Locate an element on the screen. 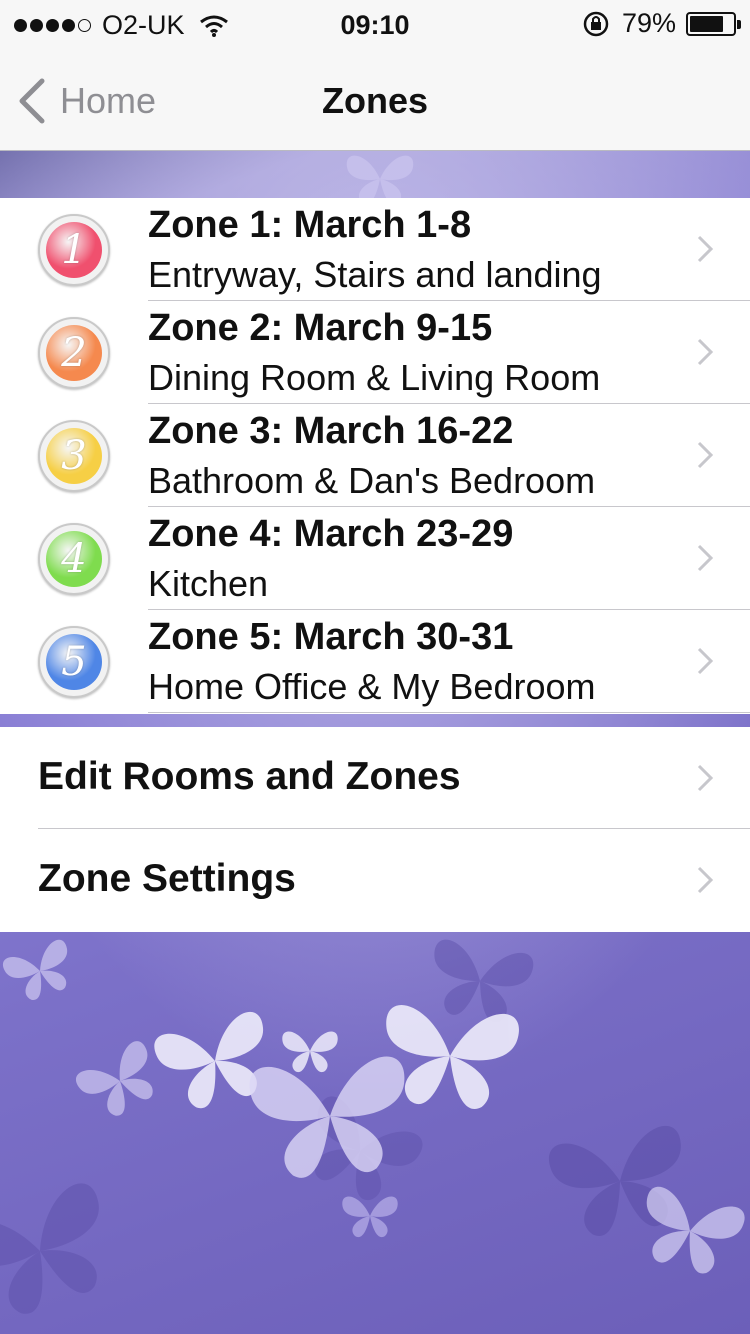 The image size is (750, 1334). battery-icon is located at coordinates (713, 23).